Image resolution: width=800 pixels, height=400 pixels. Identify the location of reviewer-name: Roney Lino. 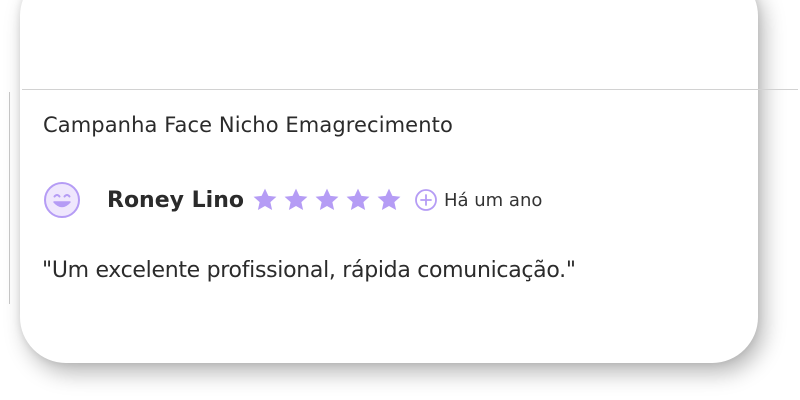
(175, 200).